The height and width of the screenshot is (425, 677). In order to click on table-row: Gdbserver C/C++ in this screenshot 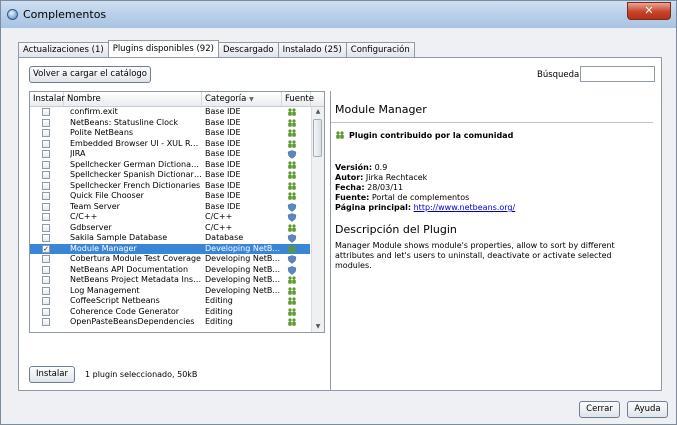, I will do `click(170, 228)`.